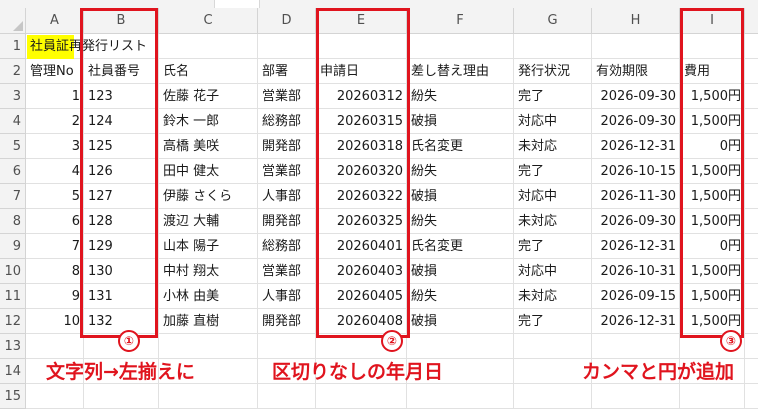 The height and width of the screenshot is (412, 758). Describe the element at coordinates (208, 271) in the screenshot. I see `table-cell: 中村 翔太` at that location.